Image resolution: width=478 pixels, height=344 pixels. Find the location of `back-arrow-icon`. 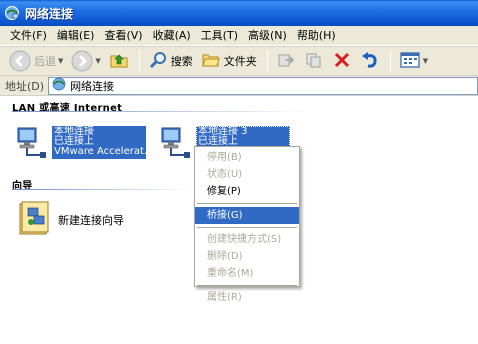

back-arrow-icon is located at coordinates (20, 61).